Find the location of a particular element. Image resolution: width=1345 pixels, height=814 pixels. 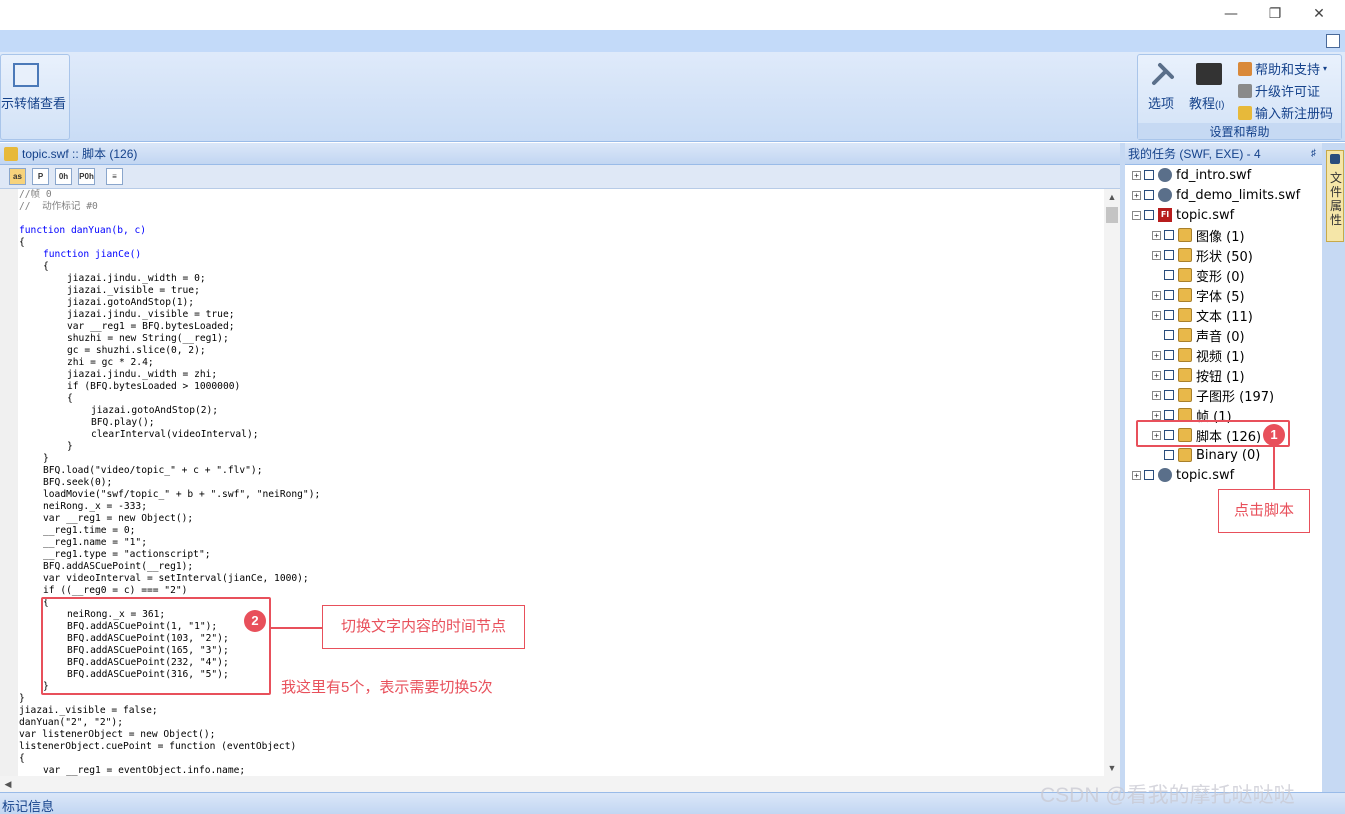

scroll-up-icon: ▲ is located at coordinates (1112, 197).